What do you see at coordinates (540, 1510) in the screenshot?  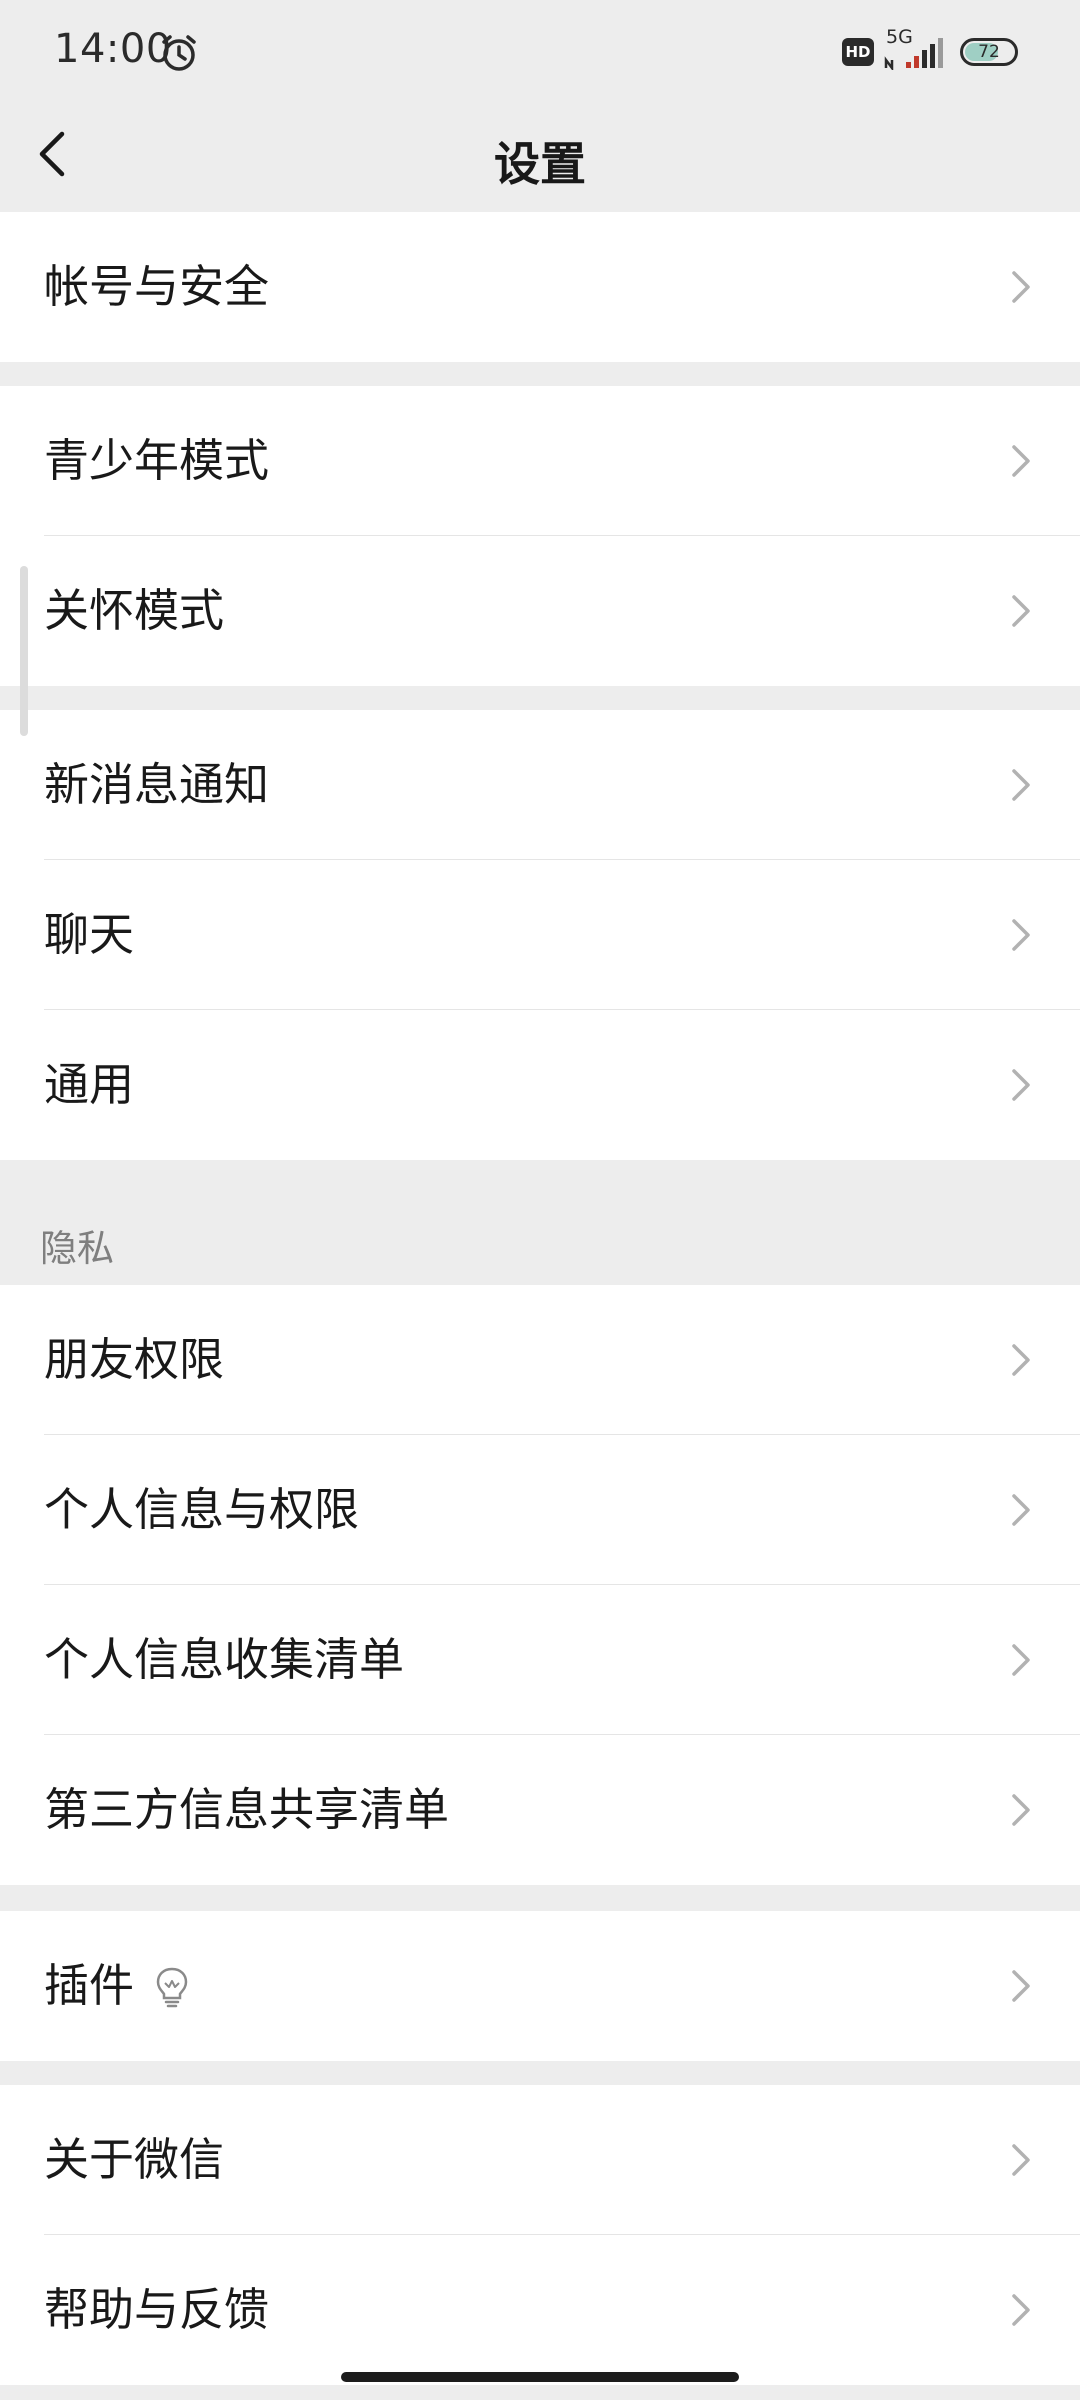 I see `settings-row-personal-info-permissions: 个人信息与权限` at bounding box center [540, 1510].